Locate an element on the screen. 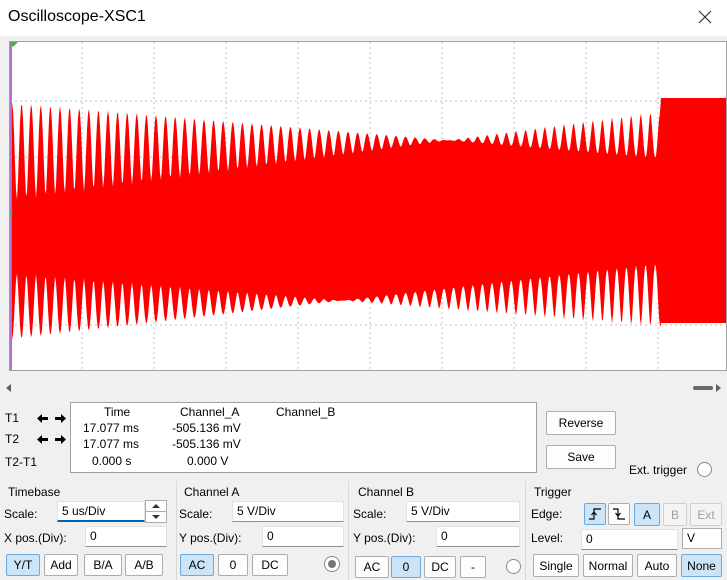 This screenshot has height=580, width=727. ext-trigger-label: Ext. trigger is located at coordinates (658, 470).